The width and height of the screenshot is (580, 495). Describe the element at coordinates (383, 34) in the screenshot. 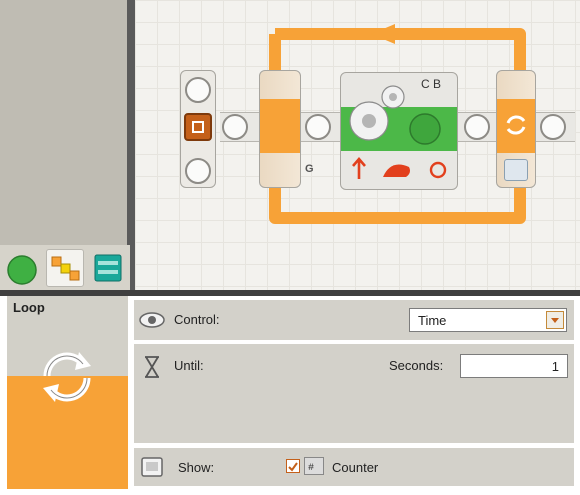

I see `loop-direction-arrow-icon` at that location.